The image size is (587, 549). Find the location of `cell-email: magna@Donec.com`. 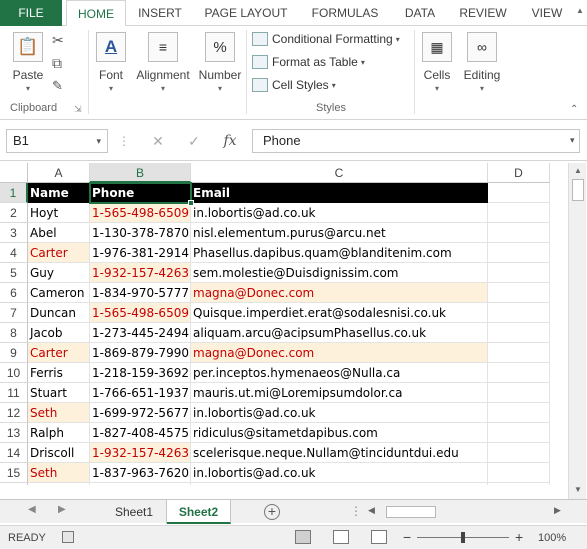

cell-email: magna@Donec.com is located at coordinates (339, 353).